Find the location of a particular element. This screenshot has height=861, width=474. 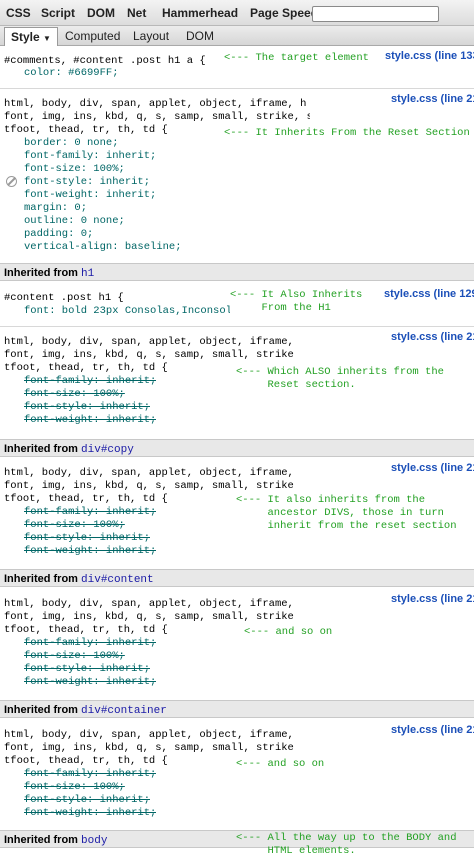

annotation-note: <--- It Also Inherits From the H1 is located at coordinates (296, 302).